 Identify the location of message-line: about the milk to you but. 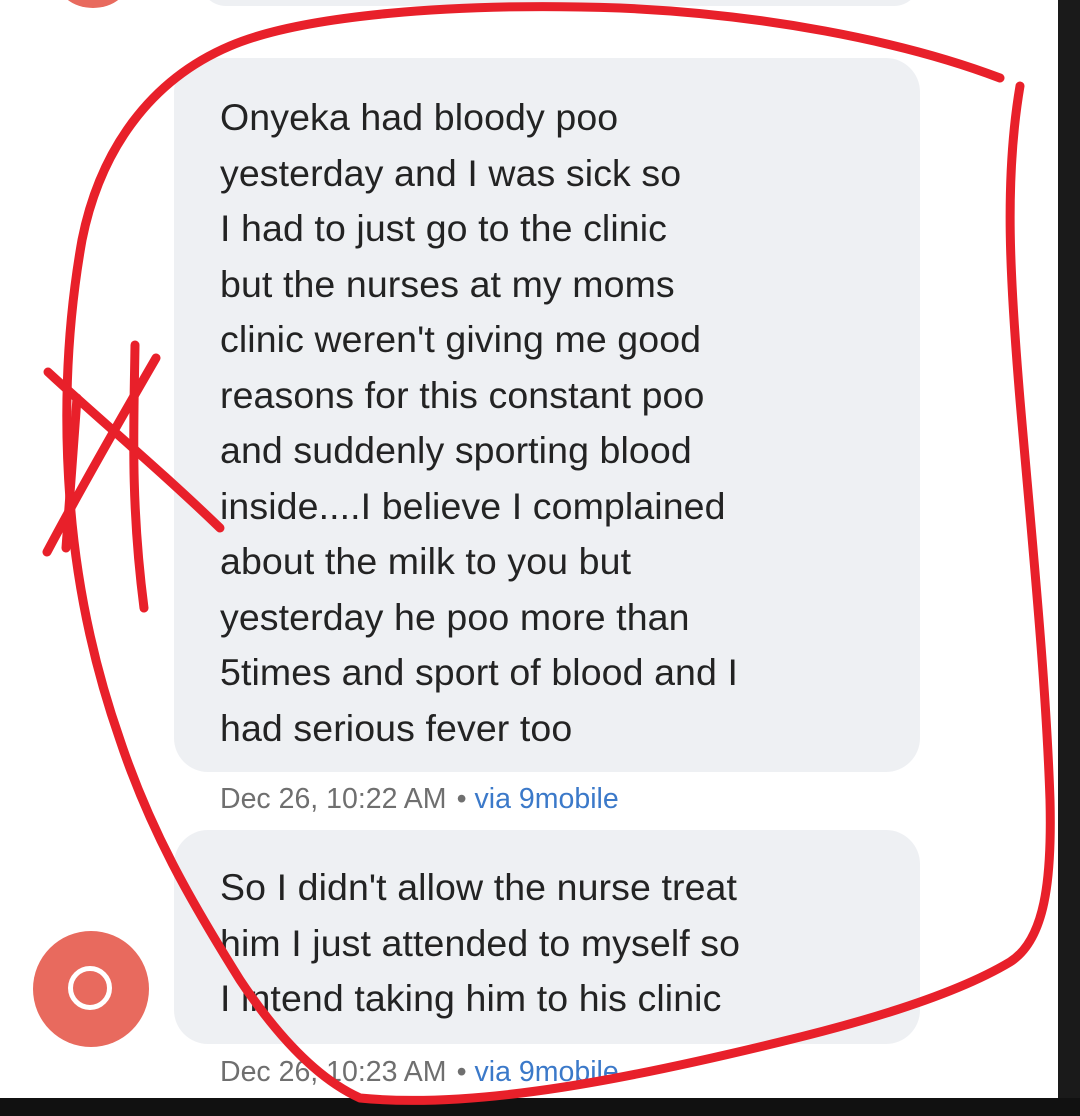
(426, 561).